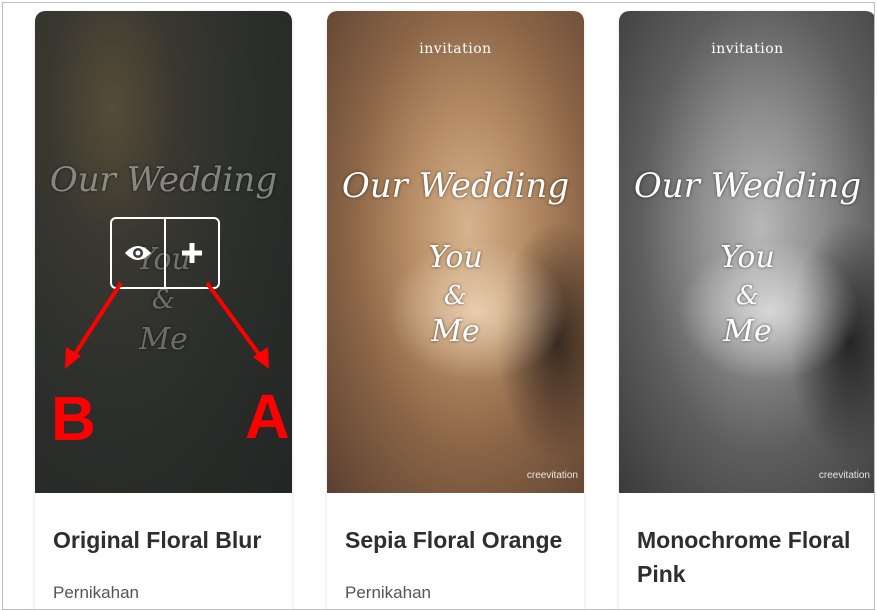  Describe the element at coordinates (752, 557) in the screenshot. I see `template-name: Monochrome Floral Pink` at that location.